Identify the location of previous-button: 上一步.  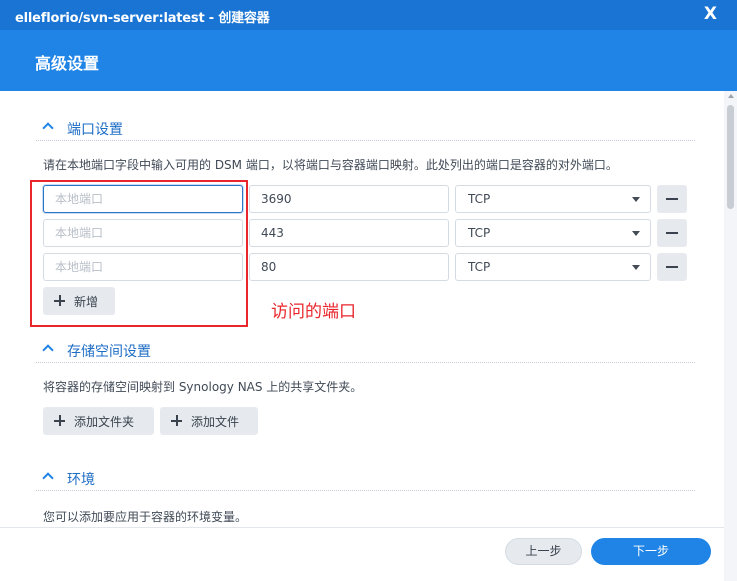
(543, 551).